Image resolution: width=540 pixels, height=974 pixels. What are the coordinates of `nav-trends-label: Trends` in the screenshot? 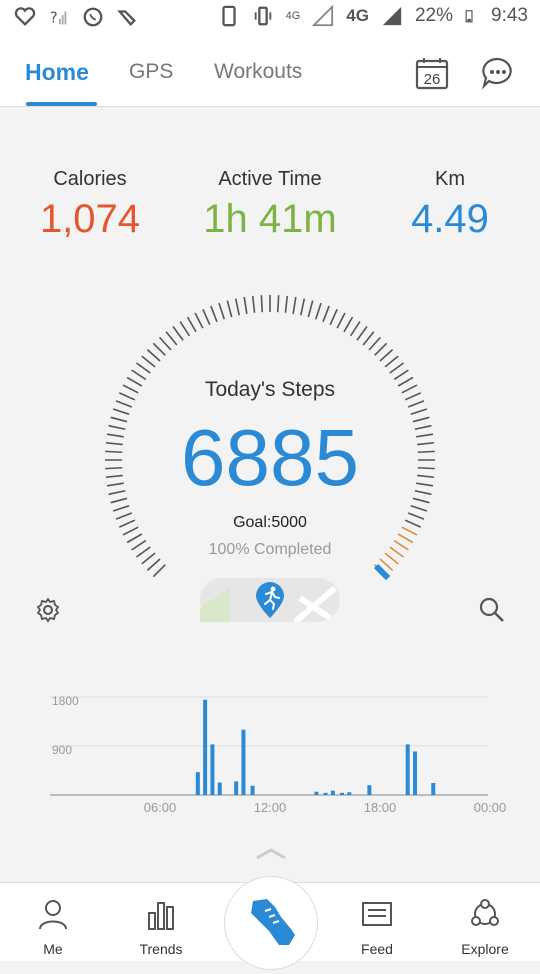 It's located at (161, 949).